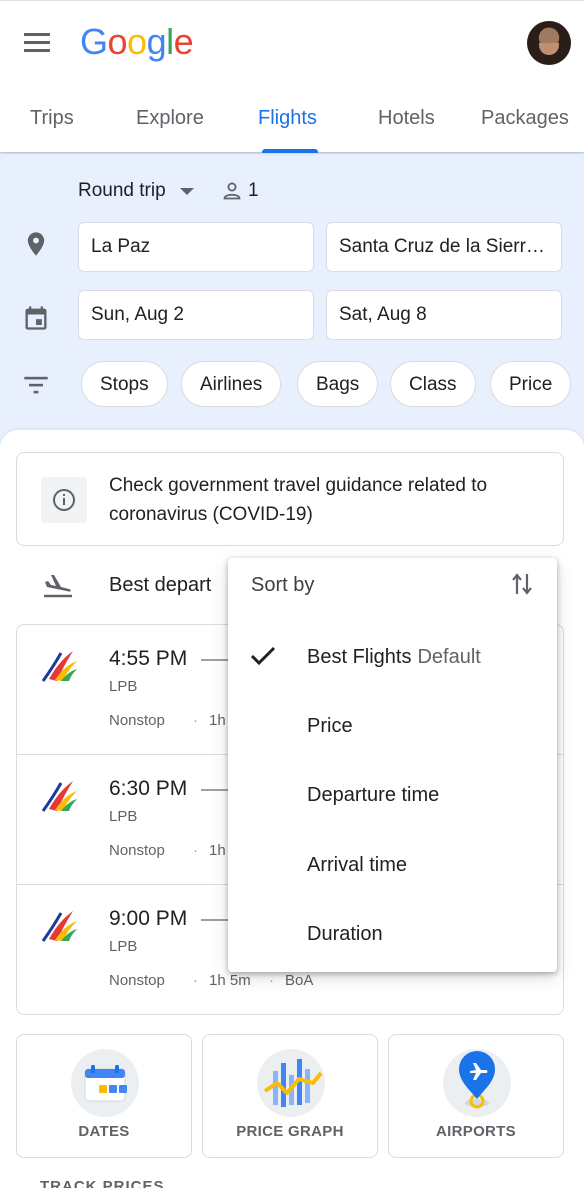  Describe the element at coordinates (187, 191) in the screenshot. I see `chevron-down-icon` at that location.